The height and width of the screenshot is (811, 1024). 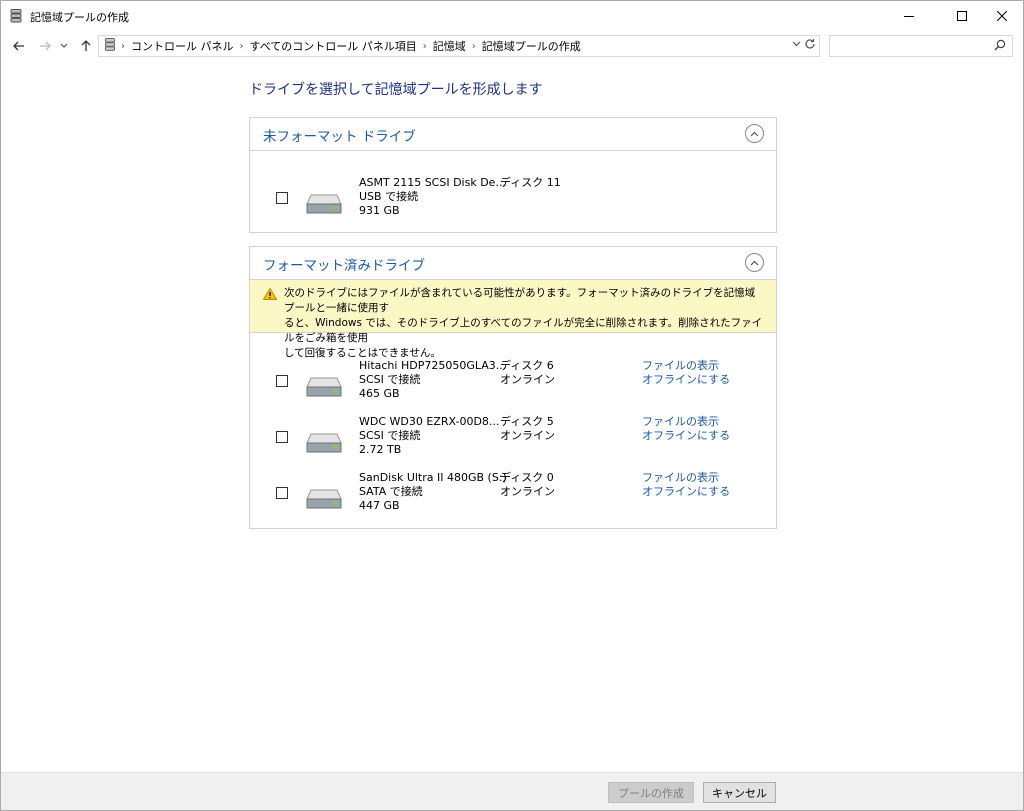 I want to click on drive-size: 2.72 TB, so click(x=380, y=449).